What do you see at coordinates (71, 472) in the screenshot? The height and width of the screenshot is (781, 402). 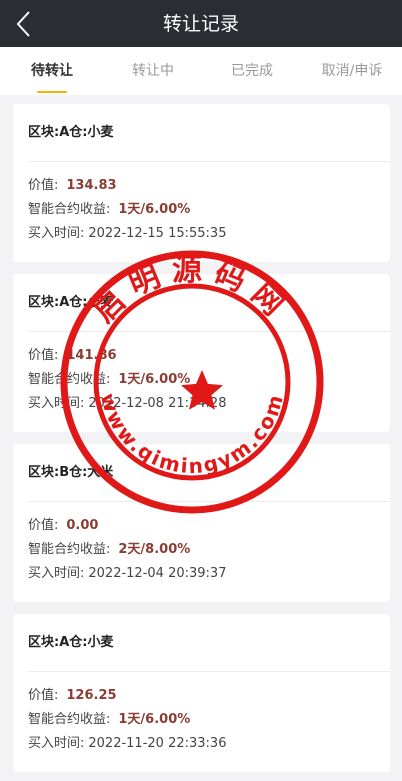 I see `card-title: 区块:B仓:大米` at bounding box center [71, 472].